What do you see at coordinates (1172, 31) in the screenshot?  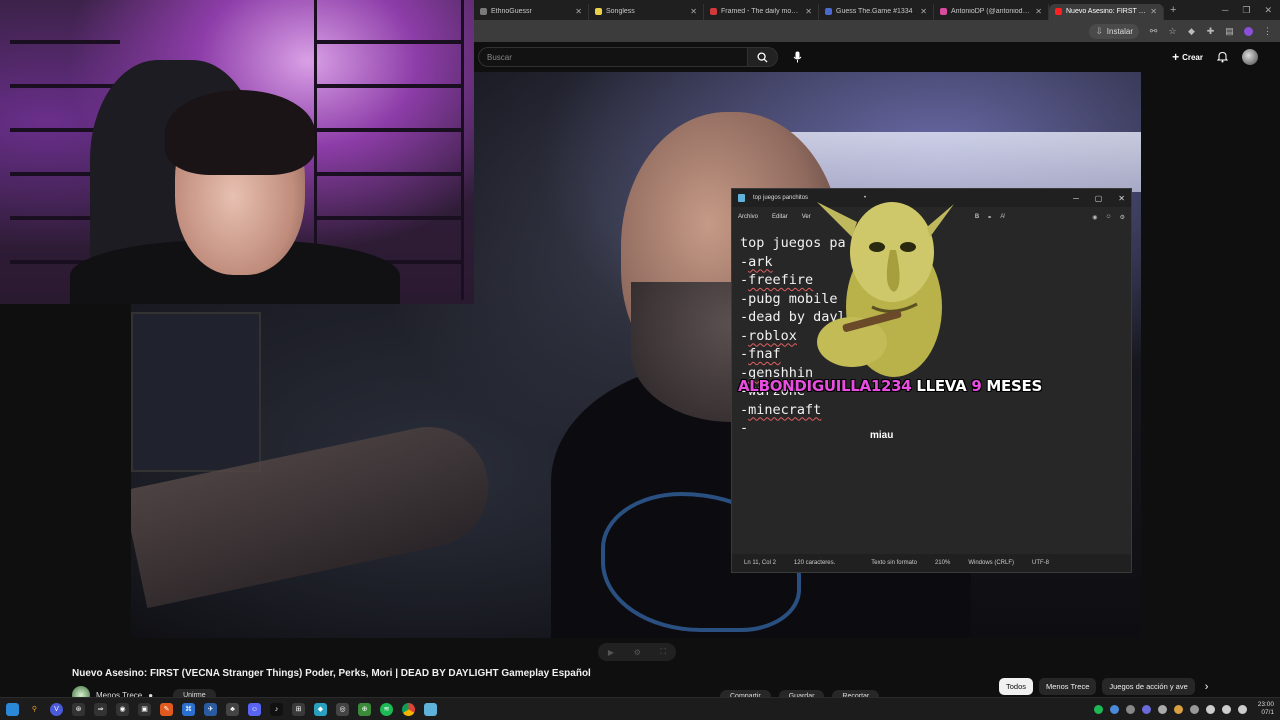 I see `bookmark-star-icon: ☆` at bounding box center [1172, 31].